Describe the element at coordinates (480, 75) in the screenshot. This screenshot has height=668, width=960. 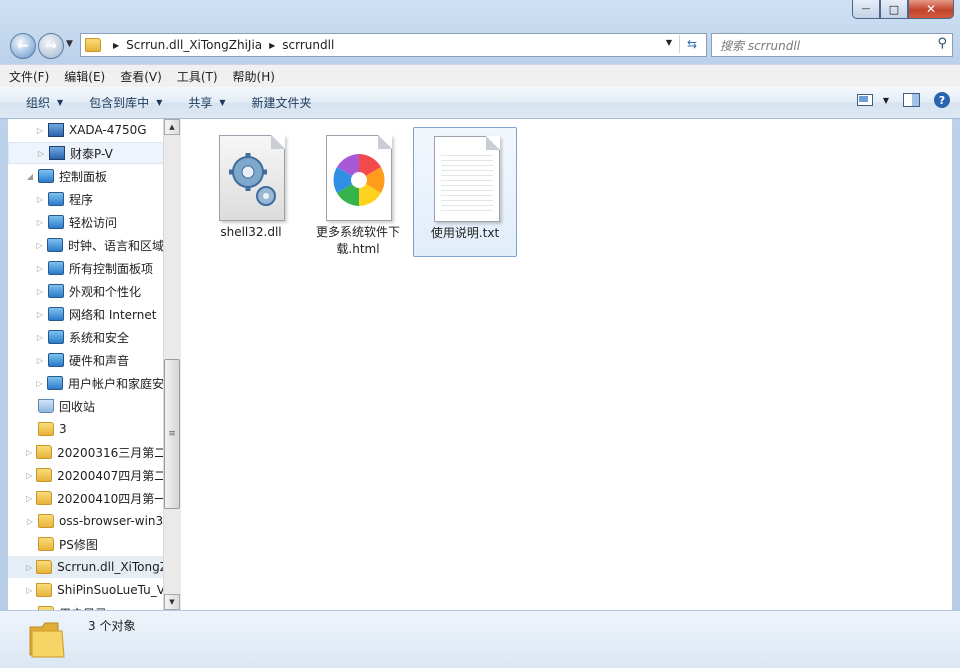
I see `menu-bar: 文件(F) 编辑(E) 查看(V) 工具(T) 帮助(H)` at that location.